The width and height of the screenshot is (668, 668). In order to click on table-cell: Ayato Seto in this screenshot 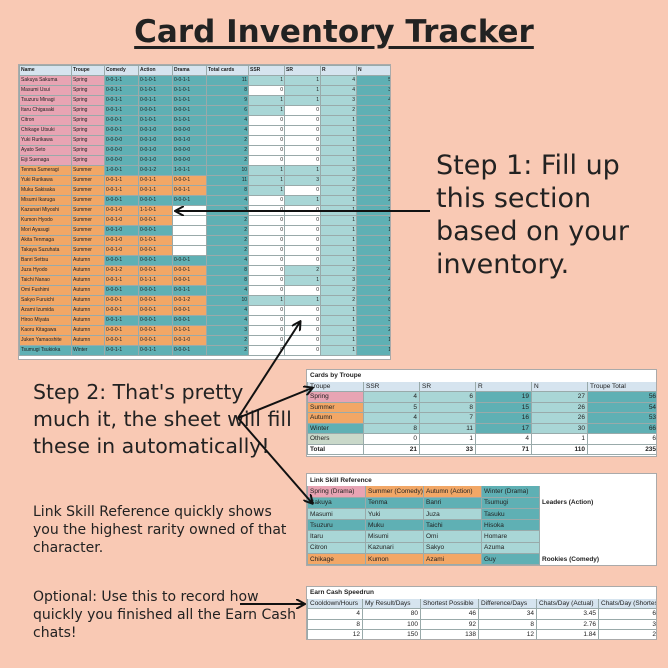, I will do `click(45, 150)`.